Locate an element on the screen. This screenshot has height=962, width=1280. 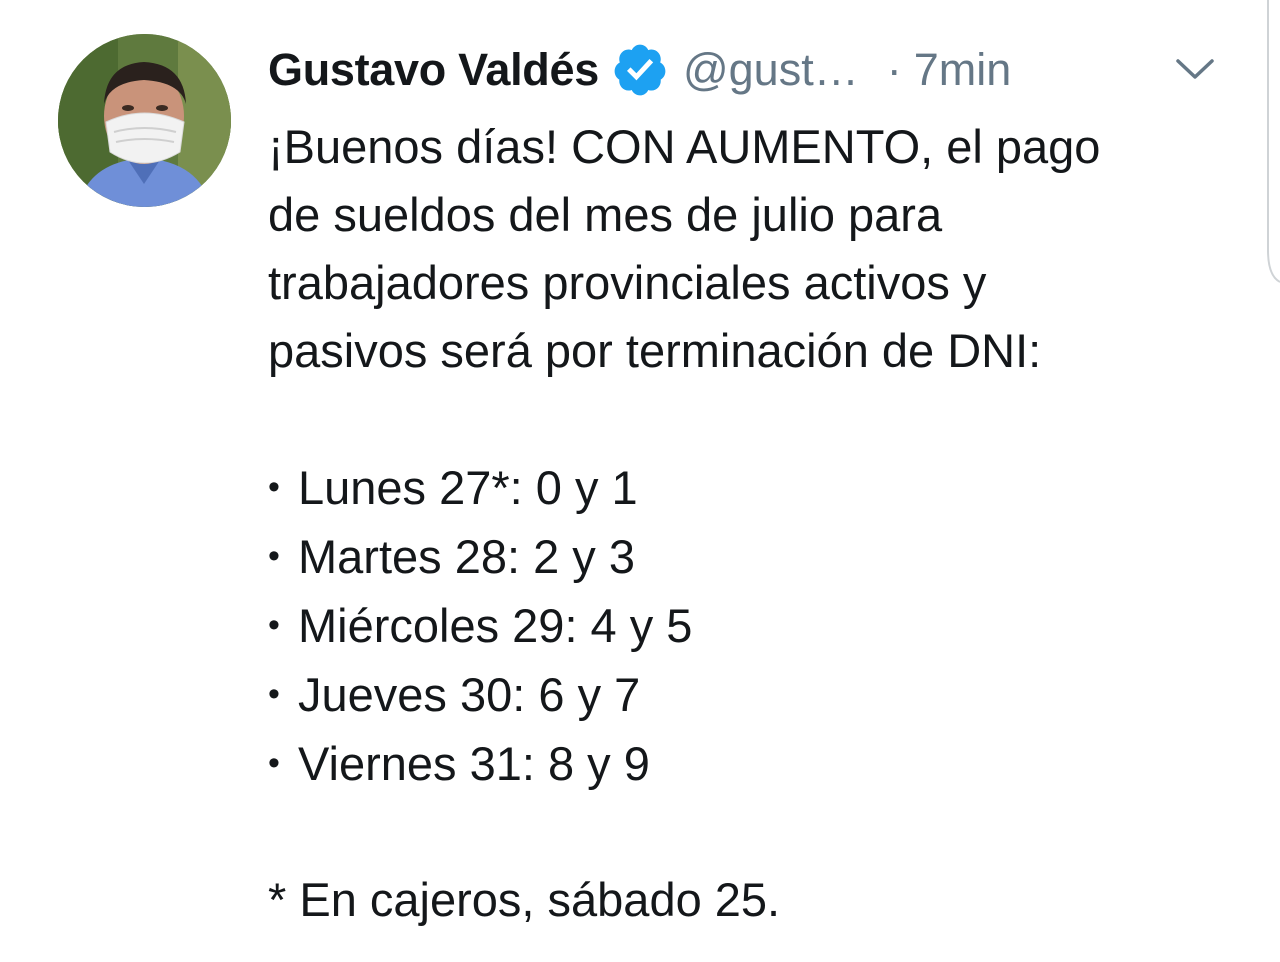
chevron-down-icon is located at coordinates (1195, 69).